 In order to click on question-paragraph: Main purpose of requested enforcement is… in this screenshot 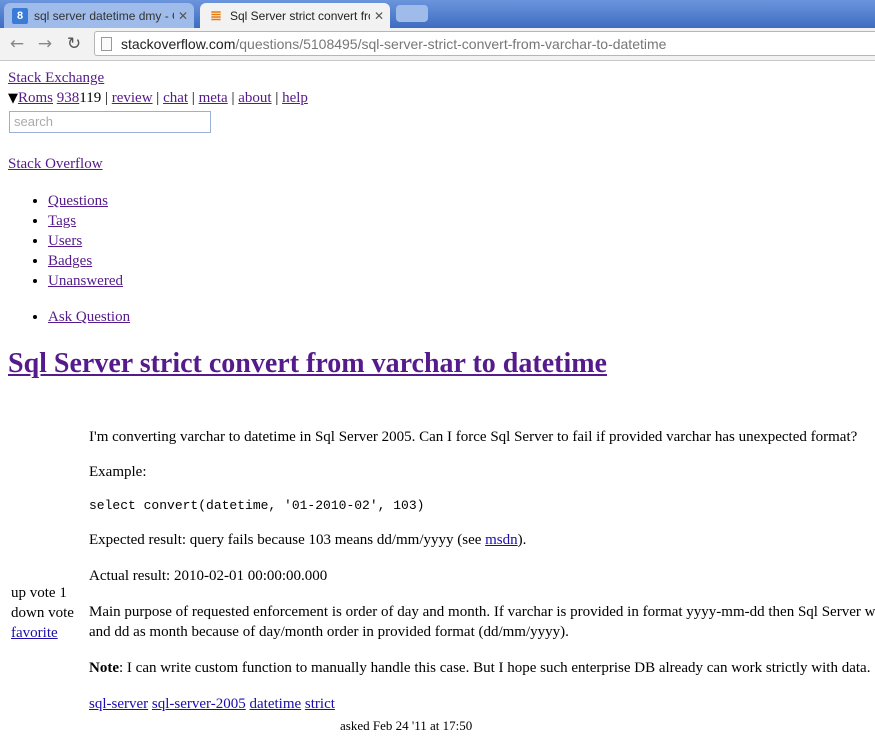, I will do `click(482, 612)`.